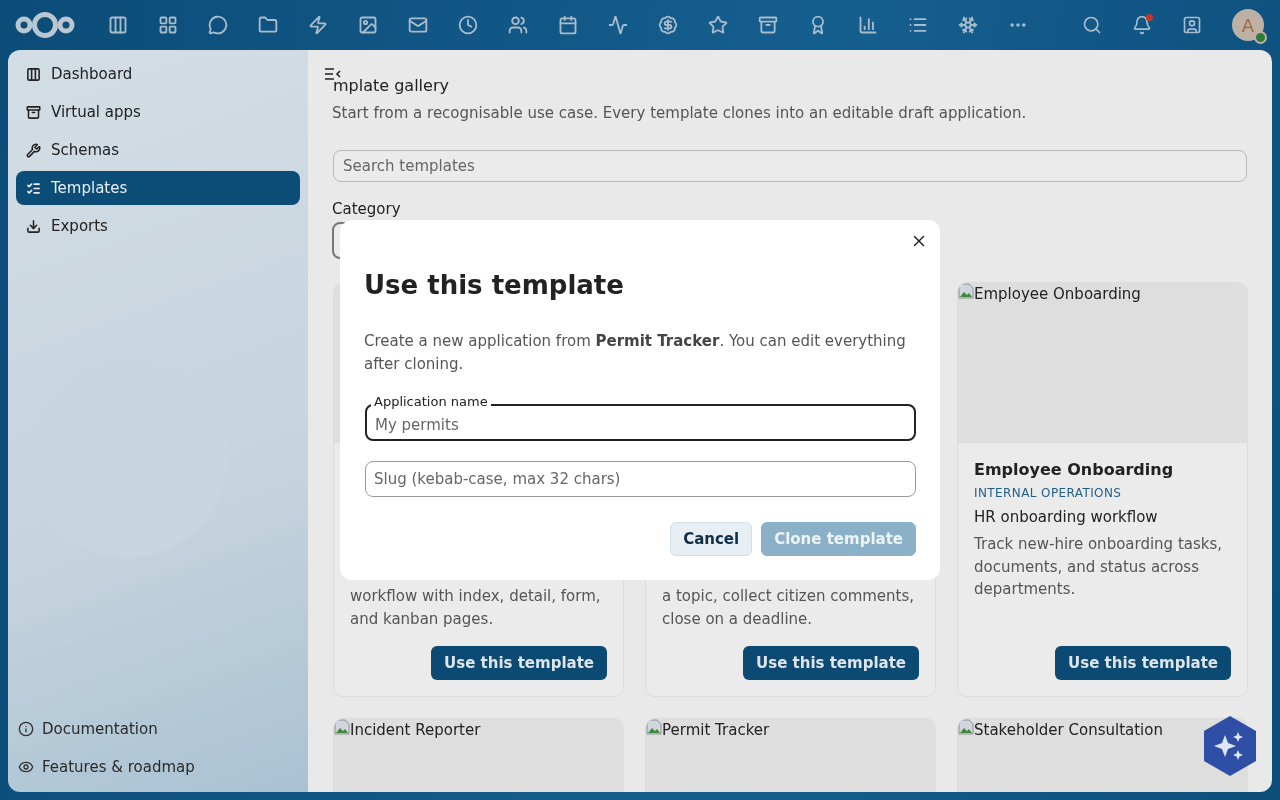 This screenshot has width=1280, height=800. I want to click on image-alt-text: Employee Onboarding, so click(1057, 294).